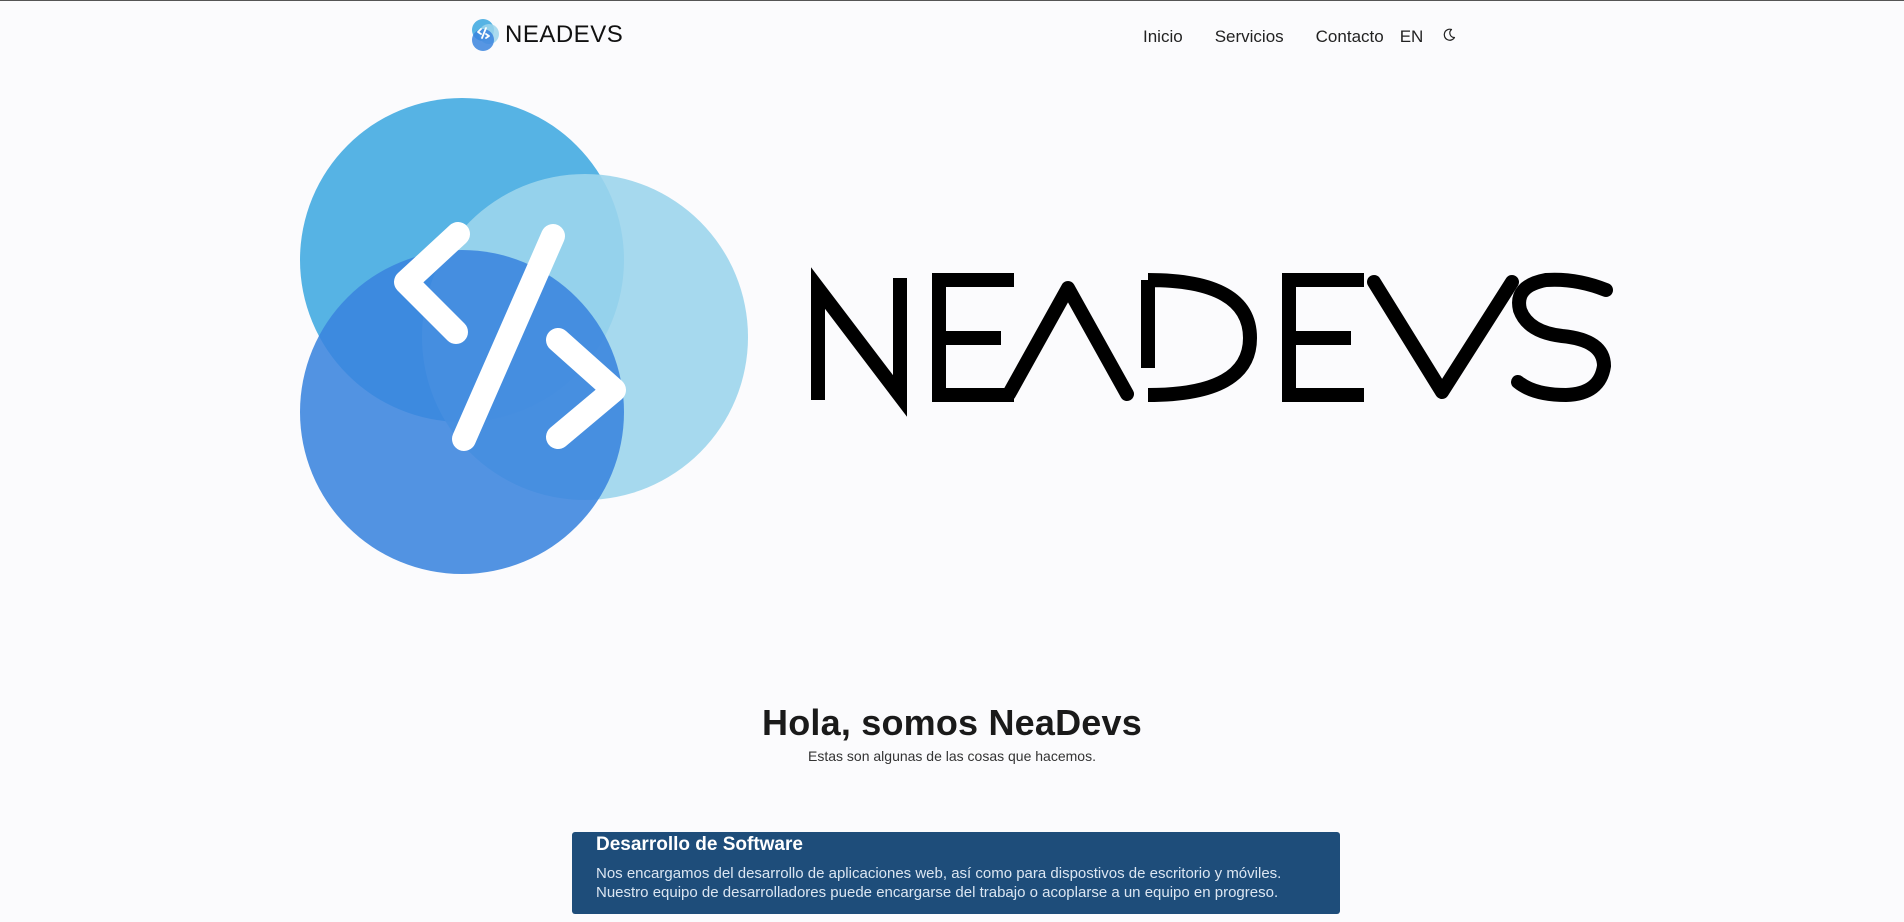 Image resolution: width=1904 pixels, height=922 pixels. I want to click on navbar: NEADEVS Inicio Servicios Contacto EN, so click(952, 35).